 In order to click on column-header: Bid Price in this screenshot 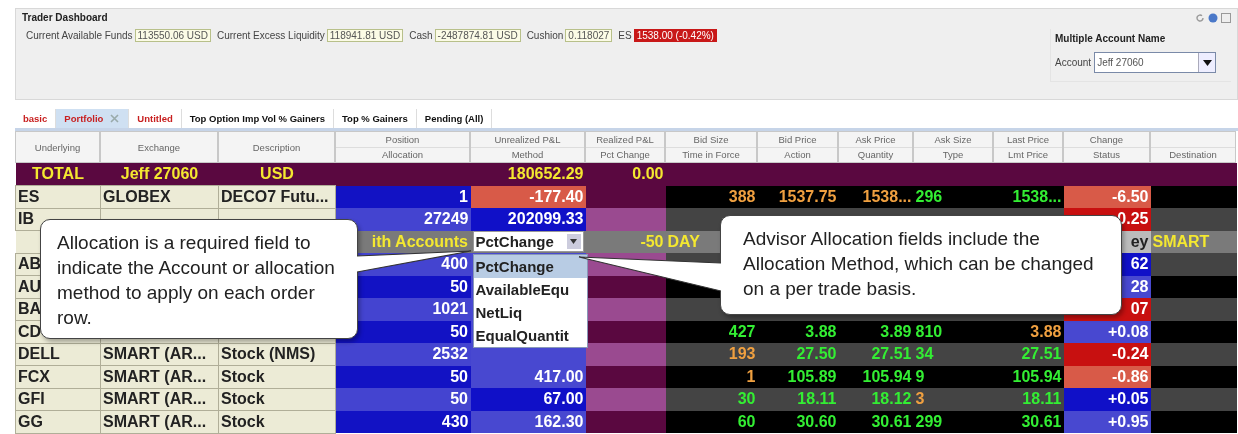, I will do `click(797, 140)`.